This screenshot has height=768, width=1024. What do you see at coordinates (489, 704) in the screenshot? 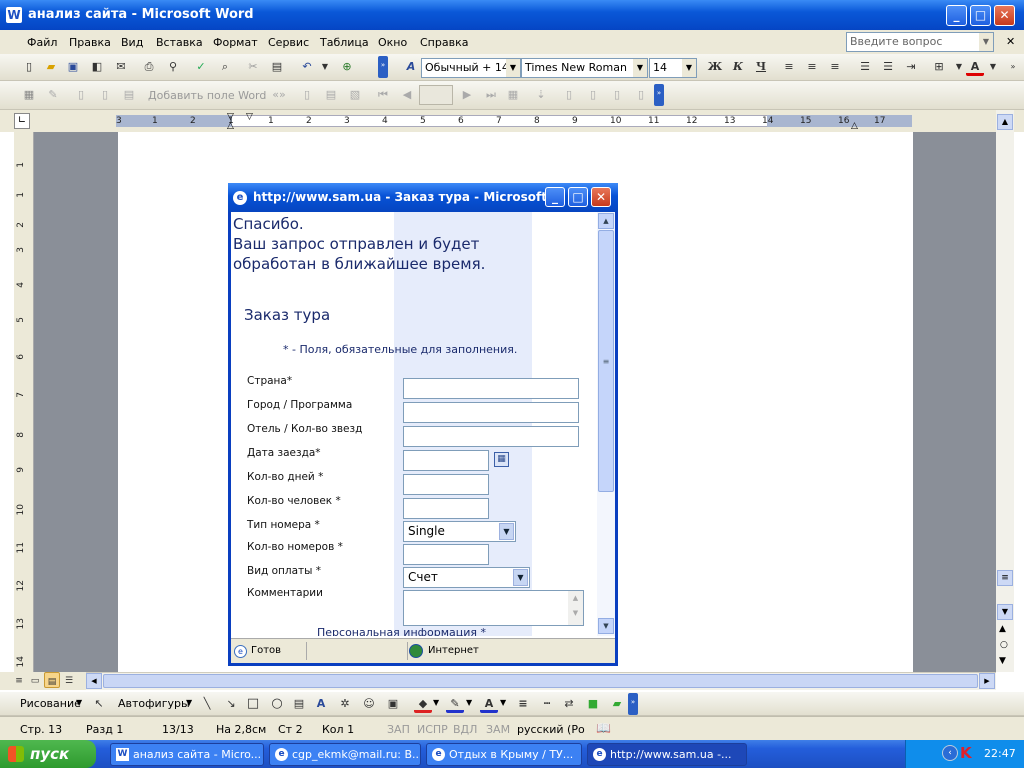
I see `drawing-font-color-icon: A` at bounding box center [489, 704].